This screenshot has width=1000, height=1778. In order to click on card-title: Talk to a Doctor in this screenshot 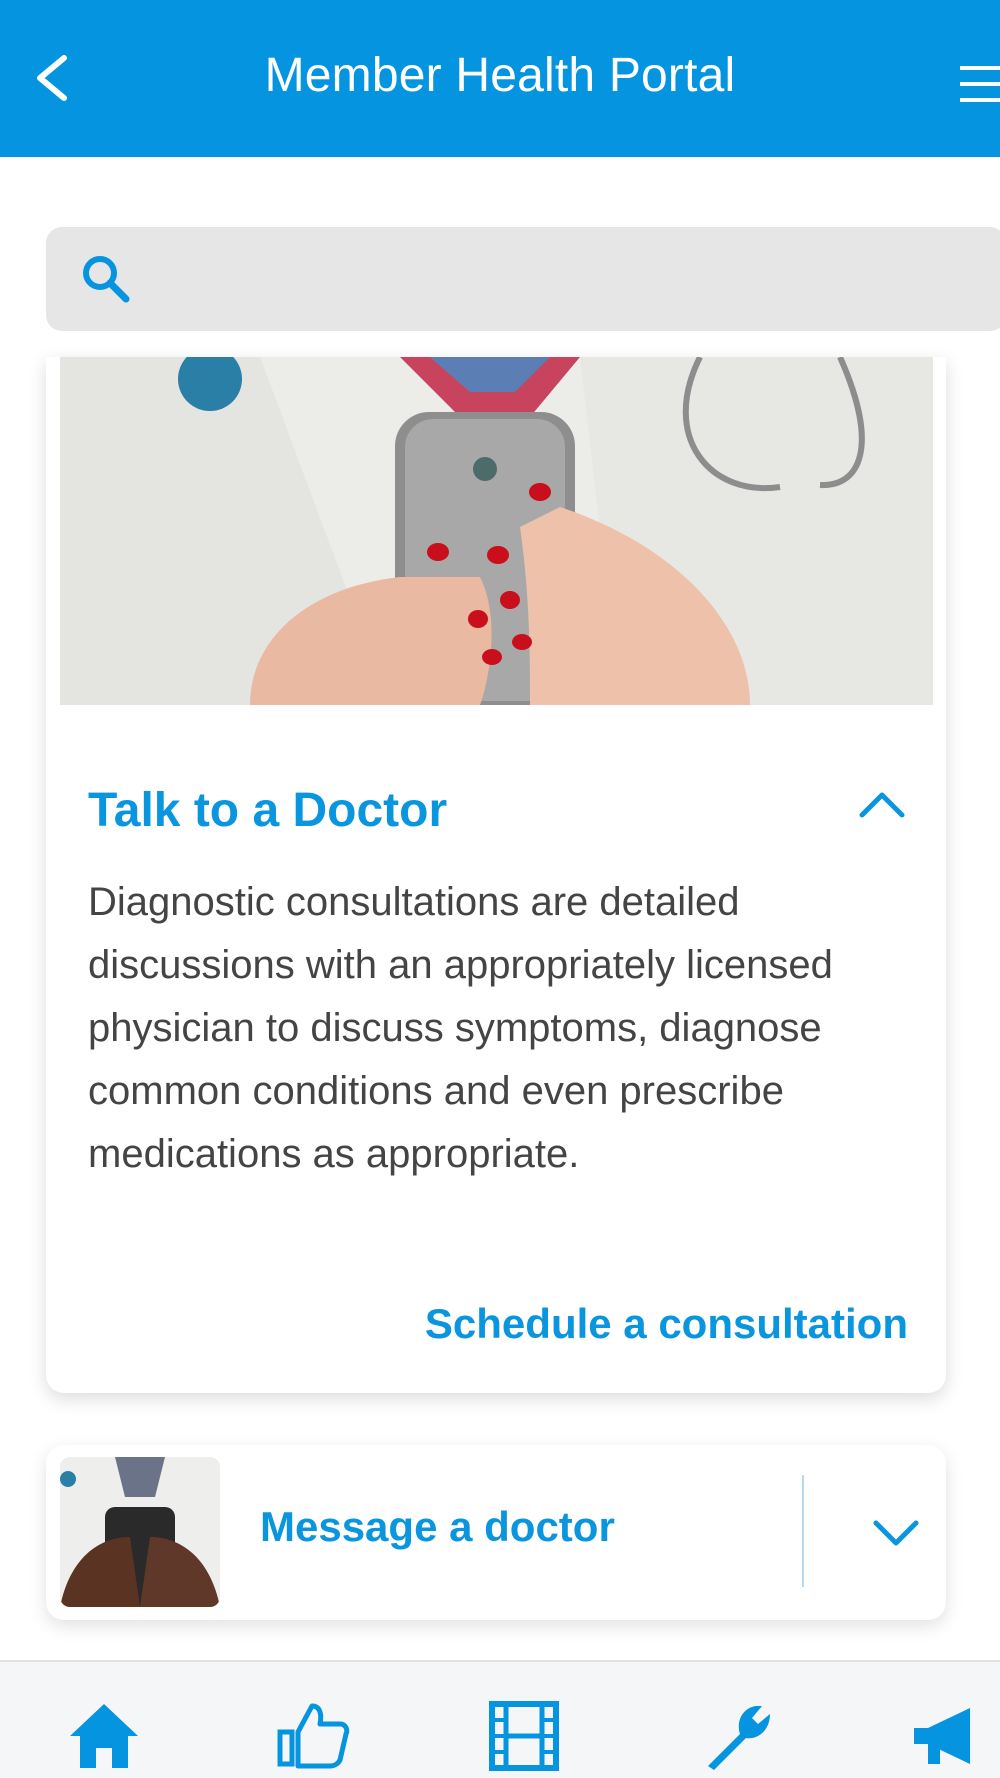, I will do `click(268, 810)`.